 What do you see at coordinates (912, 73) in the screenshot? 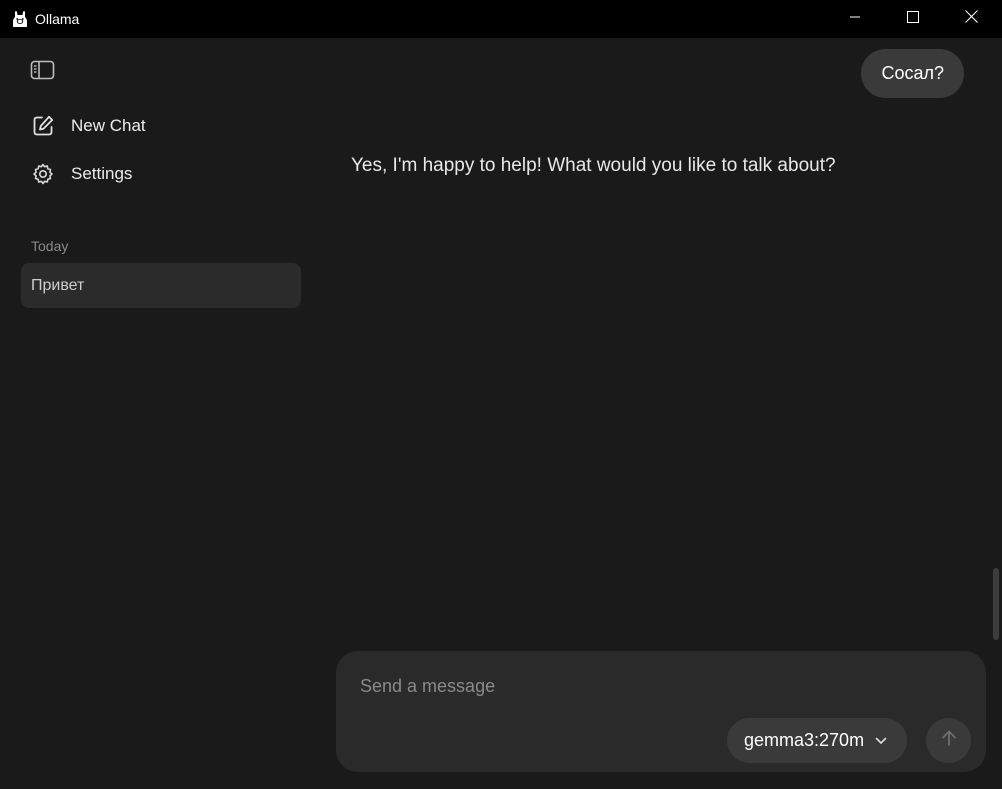
I see `user-message-bubble: Сосал?` at bounding box center [912, 73].